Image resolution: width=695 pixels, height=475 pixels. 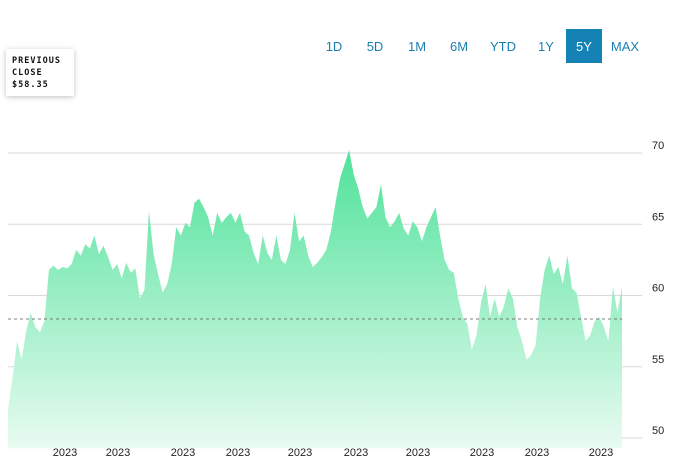 What do you see at coordinates (658, 360) in the screenshot?
I see `y-tick-label: 55` at bounding box center [658, 360].